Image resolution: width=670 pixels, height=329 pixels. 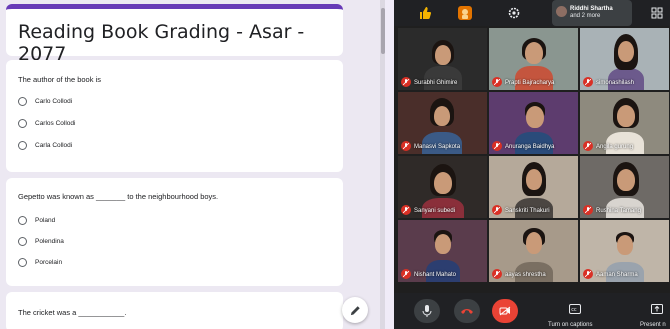 I want to click on settings-button, so click(x=514, y=13).